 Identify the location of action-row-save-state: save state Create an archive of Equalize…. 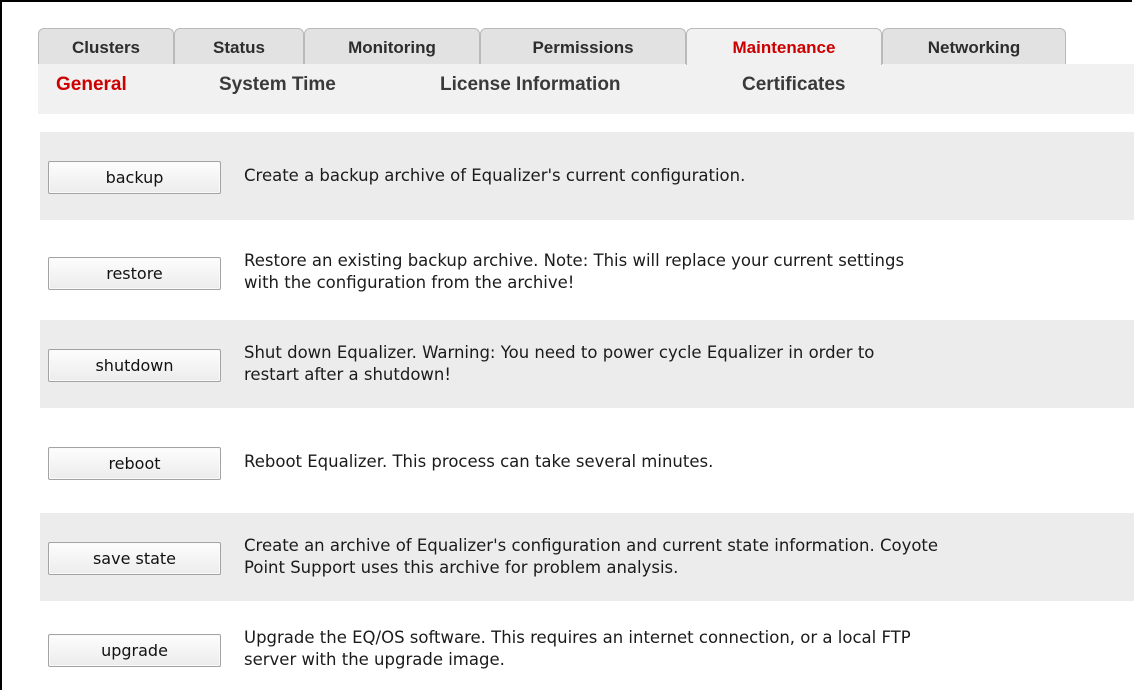
(587, 557).